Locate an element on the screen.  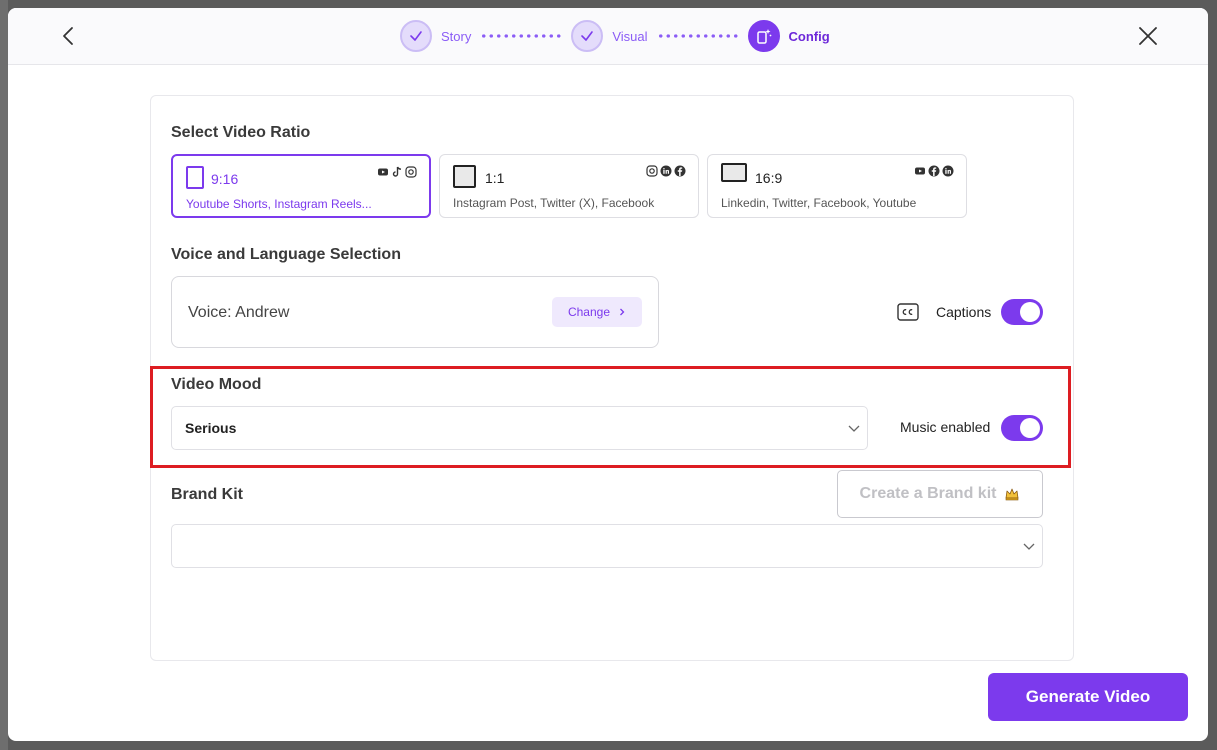
step-config-indicator is located at coordinates (763, 36).